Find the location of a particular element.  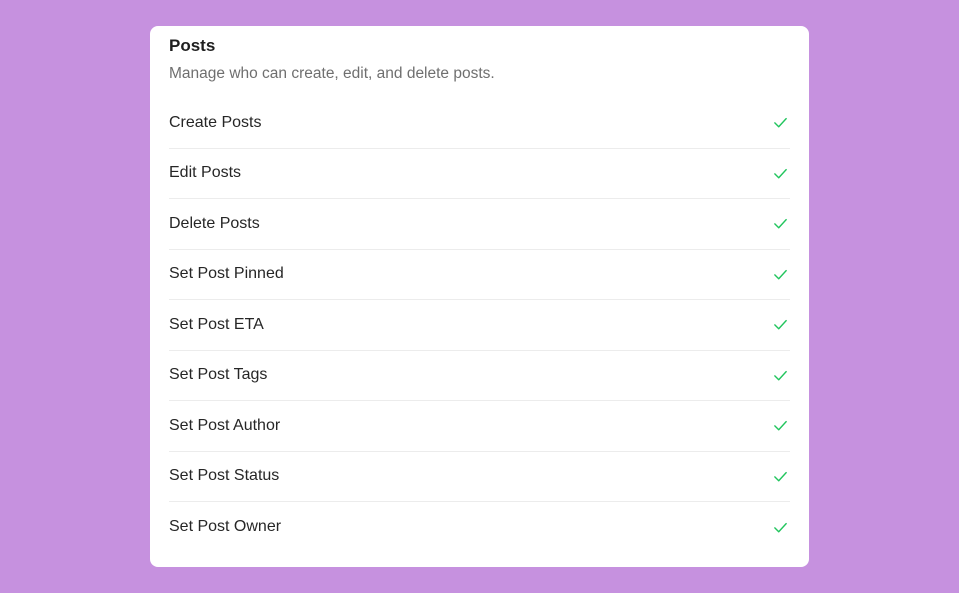

permission-label: Set Post Pinned is located at coordinates (226, 274).